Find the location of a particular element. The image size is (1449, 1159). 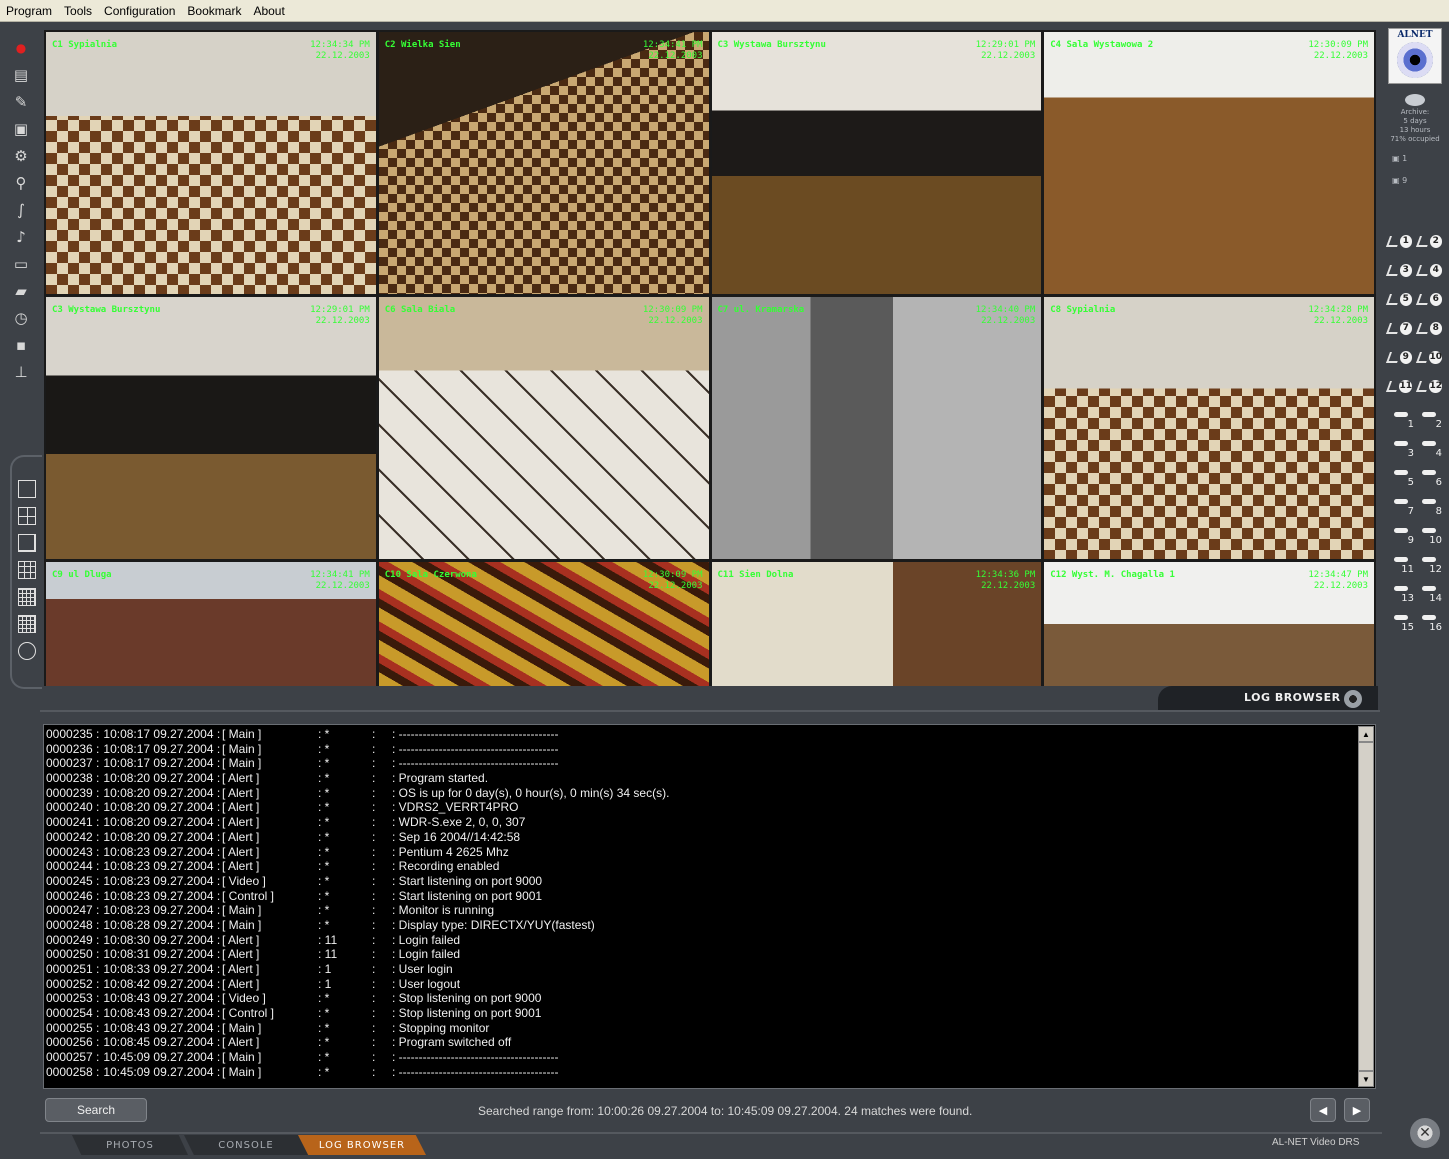

camera-tile: C2 Wielka Sien 12:34:41 PM 22.12.2003 is located at coordinates (543, 163).